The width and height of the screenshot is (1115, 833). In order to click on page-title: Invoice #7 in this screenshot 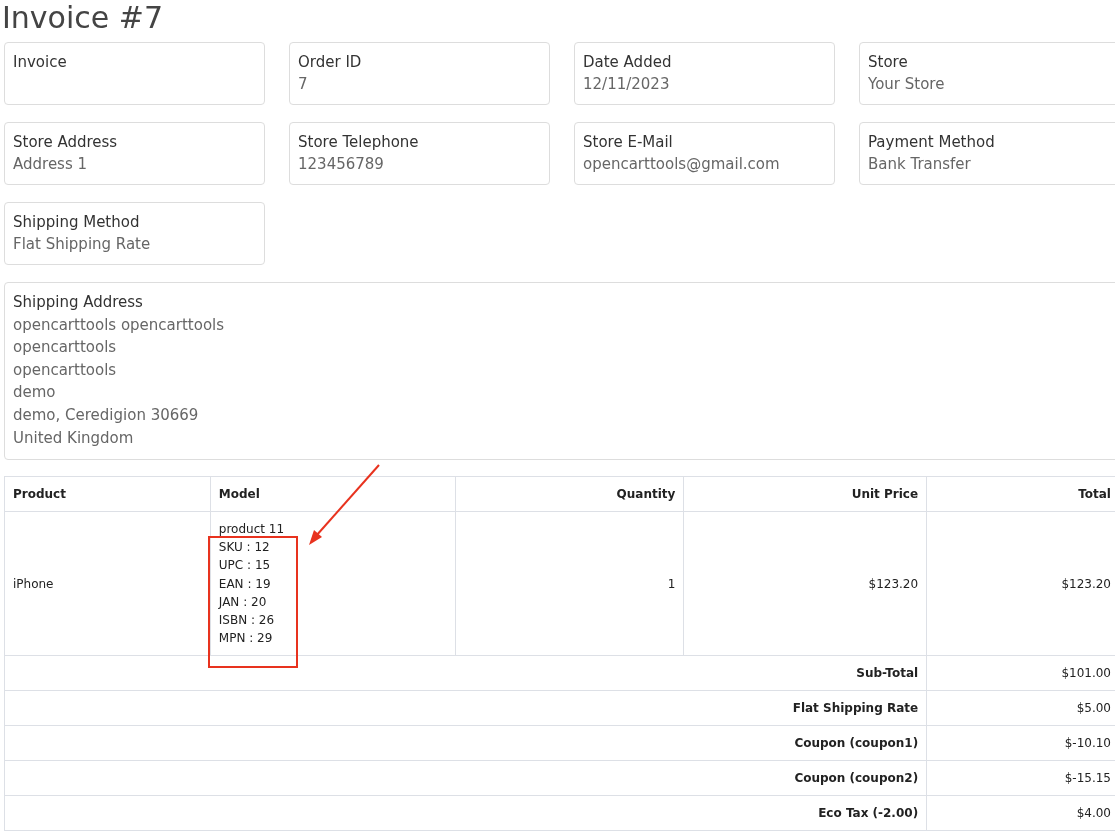, I will do `click(83, 18)`.